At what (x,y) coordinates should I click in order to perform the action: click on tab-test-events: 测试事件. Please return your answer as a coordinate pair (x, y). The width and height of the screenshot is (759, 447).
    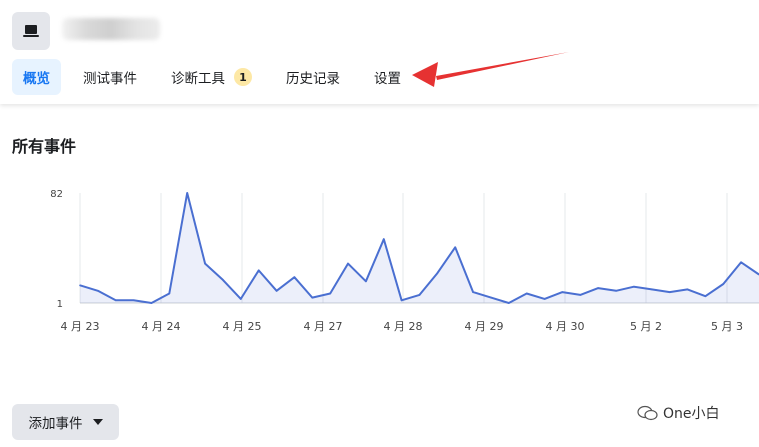
    Looking at the image, I should click on (110, 77).